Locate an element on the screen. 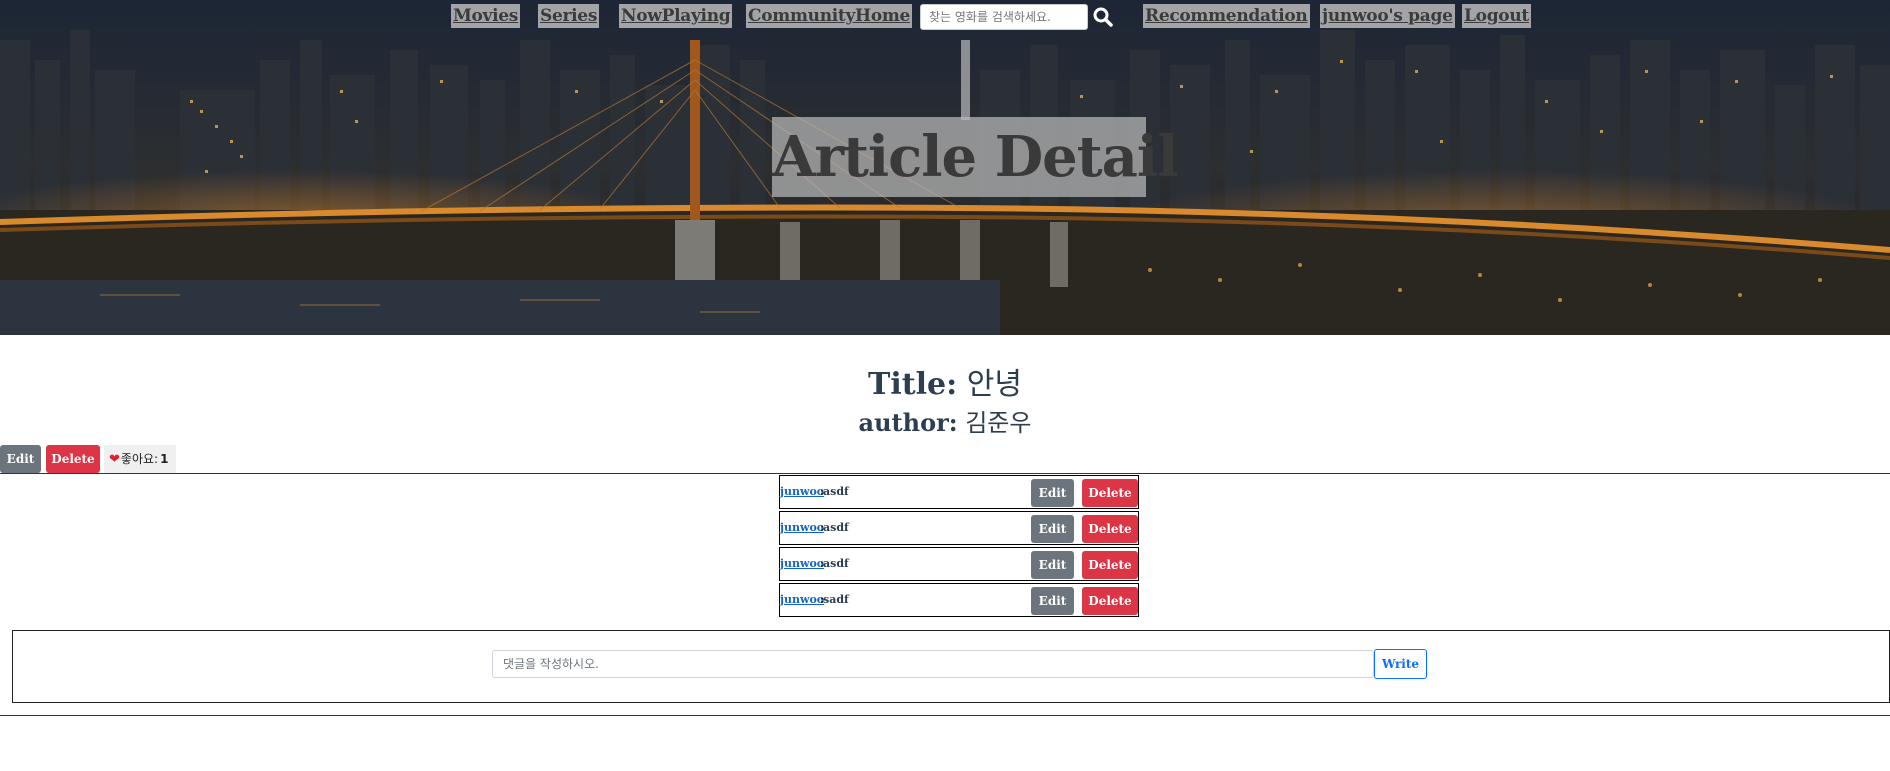 This screenshot has width=1890, height=771. nav-user-page: junwoo's page is located at coordinates (1387, 16).